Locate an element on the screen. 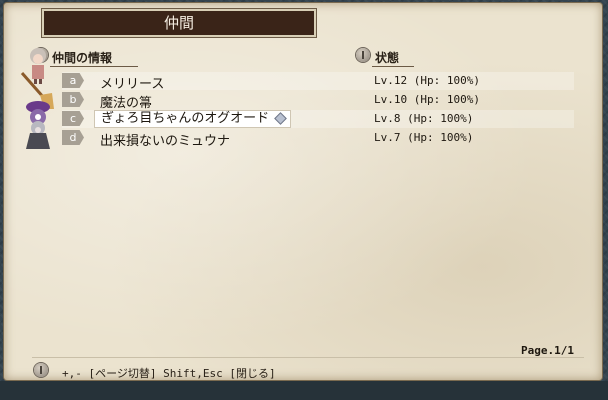  member-status: Lv.10 (Hp: 100%) is located at coordinates (427, 99).